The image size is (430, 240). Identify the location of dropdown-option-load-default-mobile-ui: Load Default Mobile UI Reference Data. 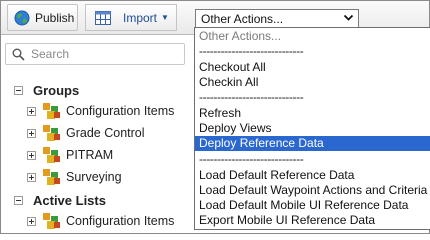
(312, 205).